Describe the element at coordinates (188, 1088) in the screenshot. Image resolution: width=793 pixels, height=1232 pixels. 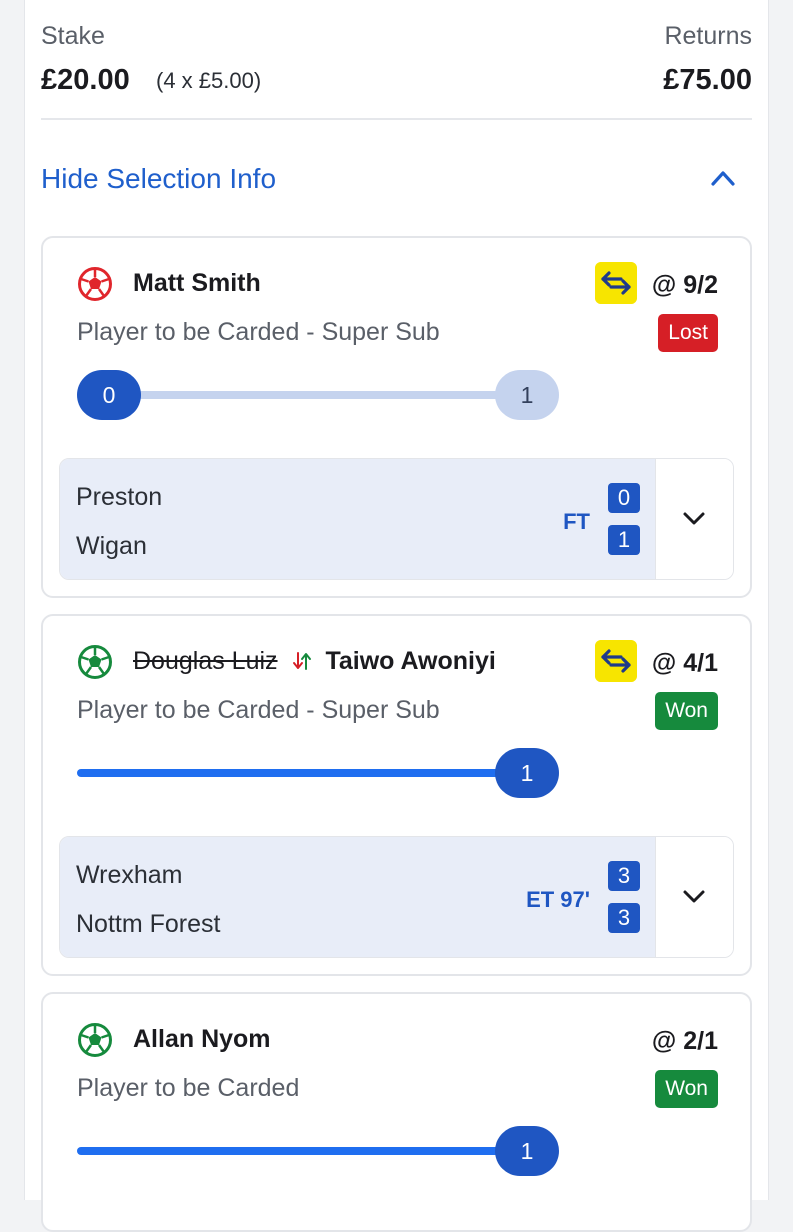
I see `market-name: Player to be Carded` at that location.